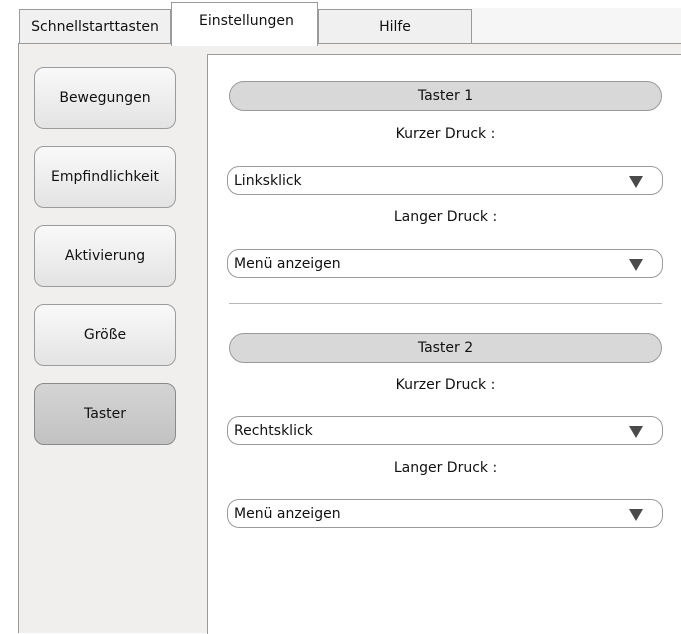  What do you see at coordinates (445, 303) in the screenshot?
I see `section-divider` at bounding box center [445, 303].